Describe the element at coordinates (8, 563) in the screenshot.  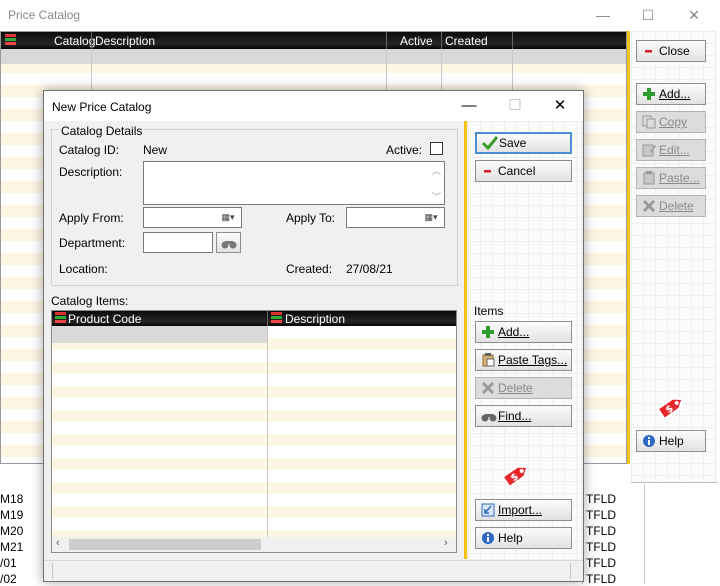
I see `row-code: /01` at that location.